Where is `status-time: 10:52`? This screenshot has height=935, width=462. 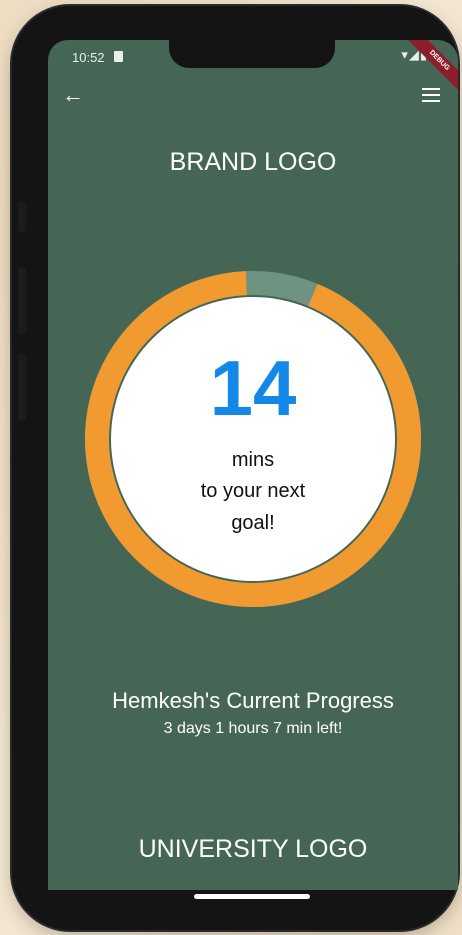 status-time: 10:52 is located at coordinates (88, 57).